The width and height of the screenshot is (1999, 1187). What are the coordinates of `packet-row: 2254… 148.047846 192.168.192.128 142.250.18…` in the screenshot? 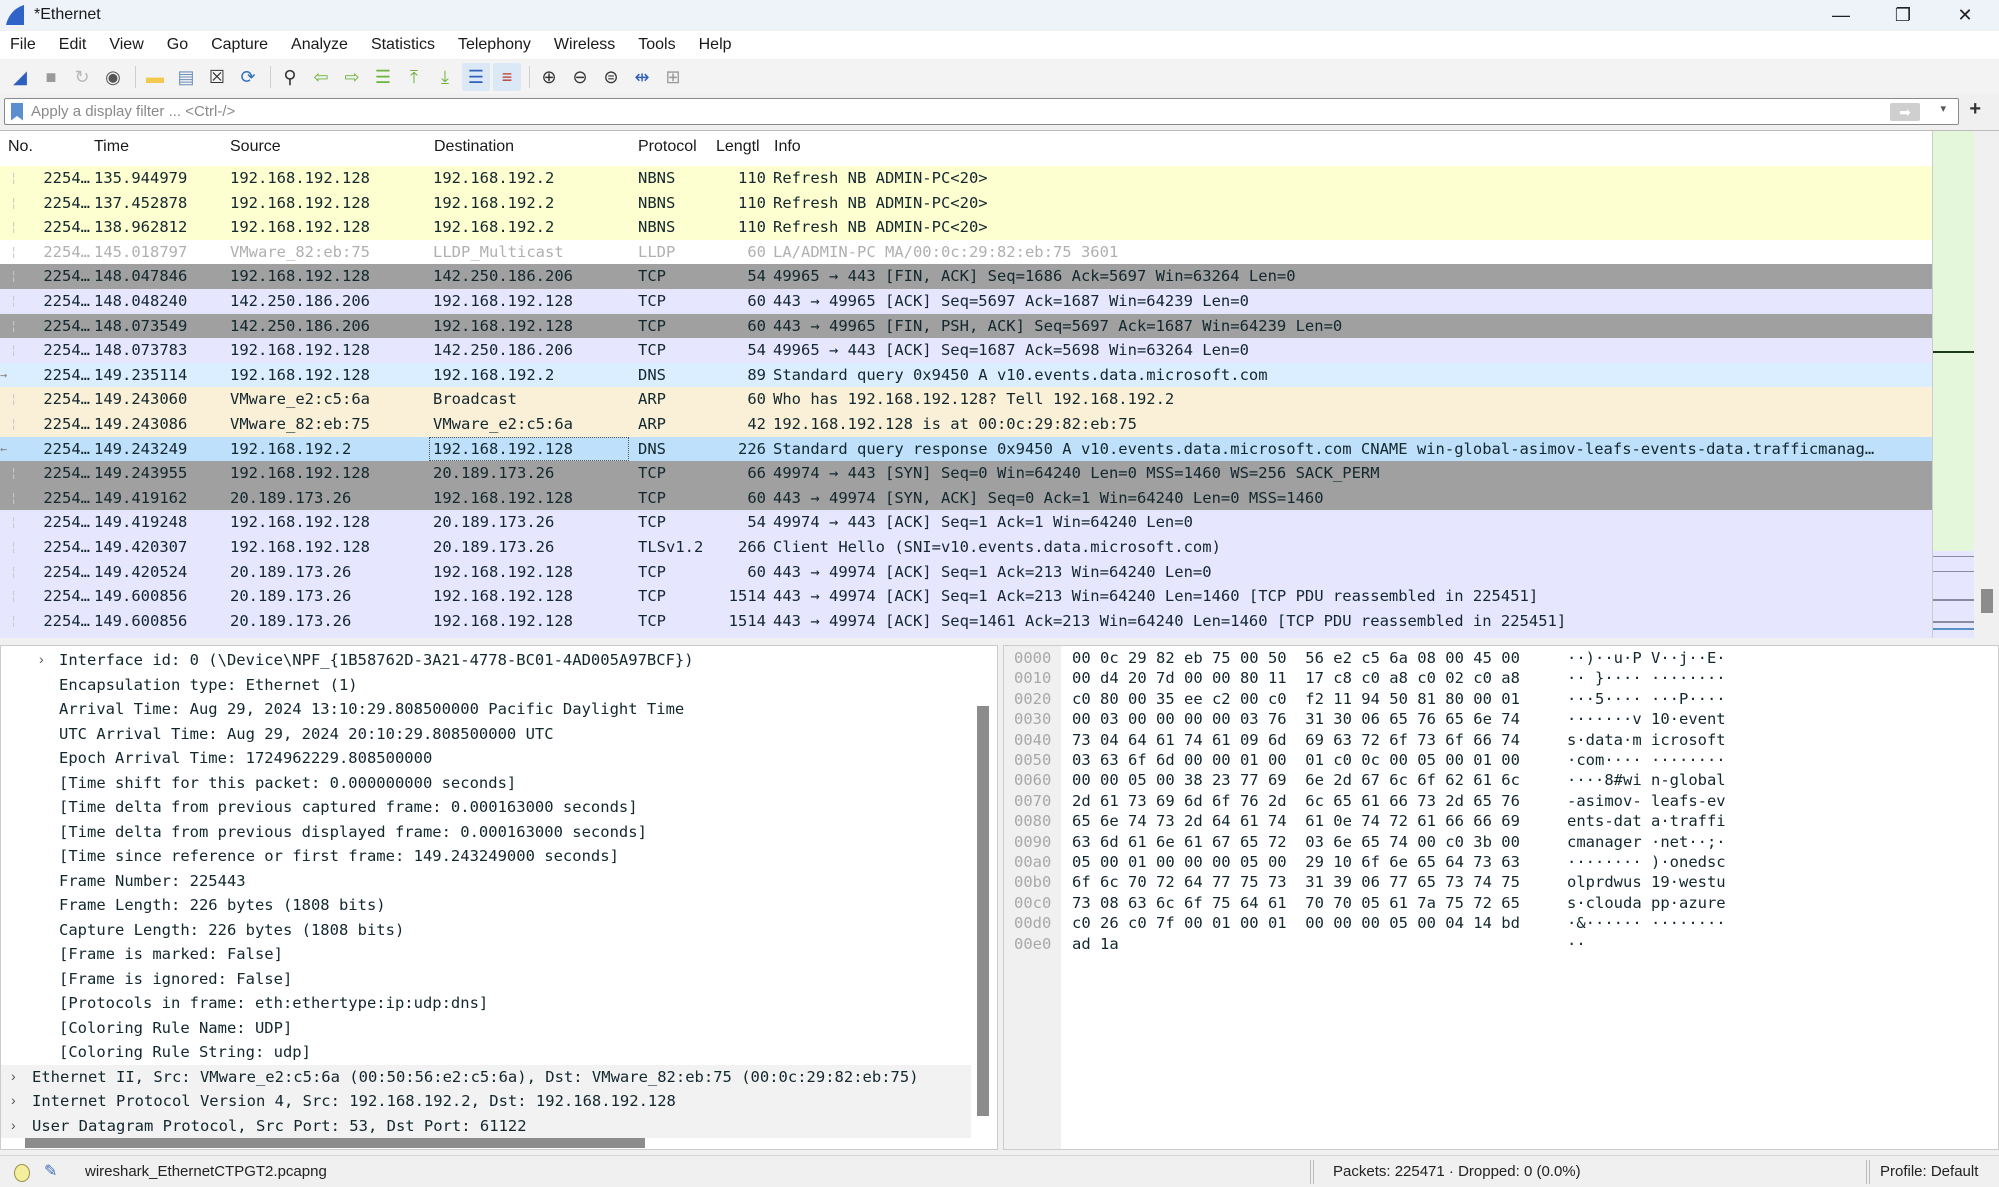 It's located at (966, 276).